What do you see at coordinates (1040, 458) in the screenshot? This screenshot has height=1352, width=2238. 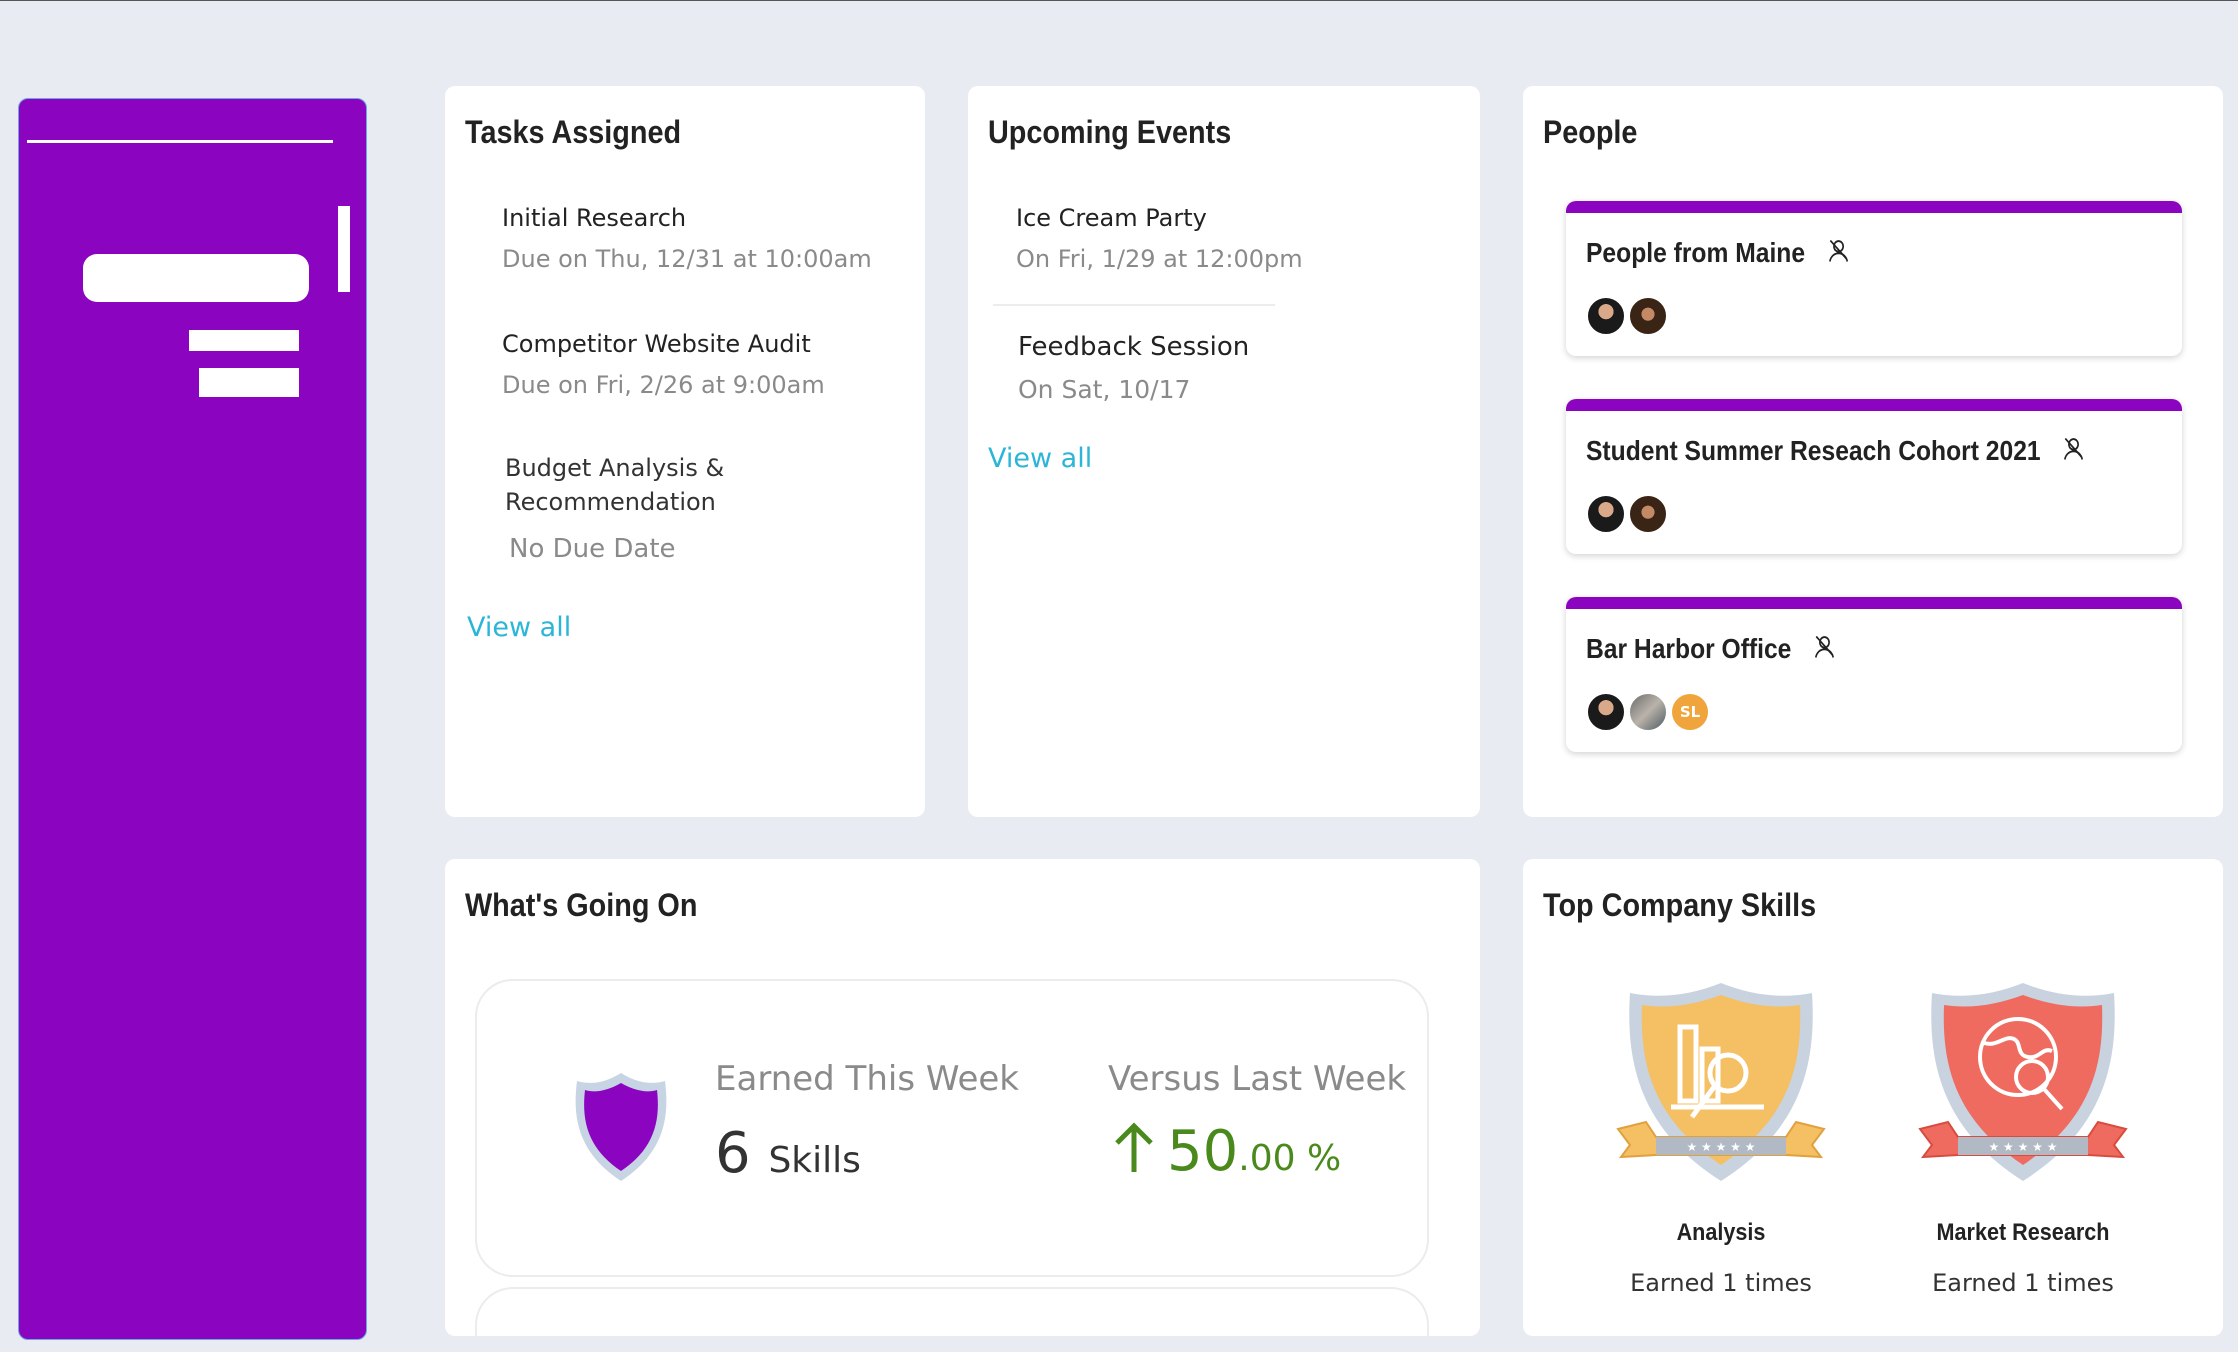 I see `events-view-all-link: View all` at bounding box center [1040, 458].